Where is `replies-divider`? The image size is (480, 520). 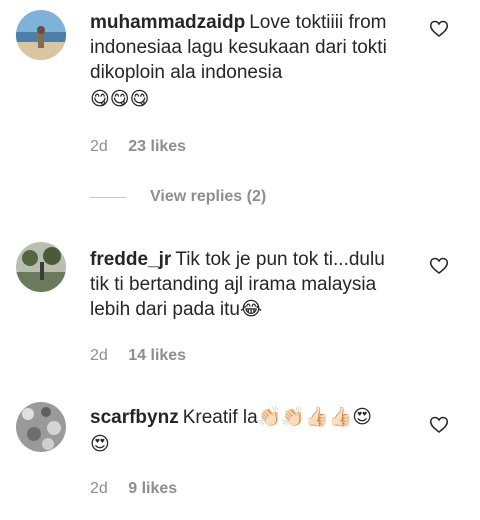 replies-divider is located at coordinates (108, 197).